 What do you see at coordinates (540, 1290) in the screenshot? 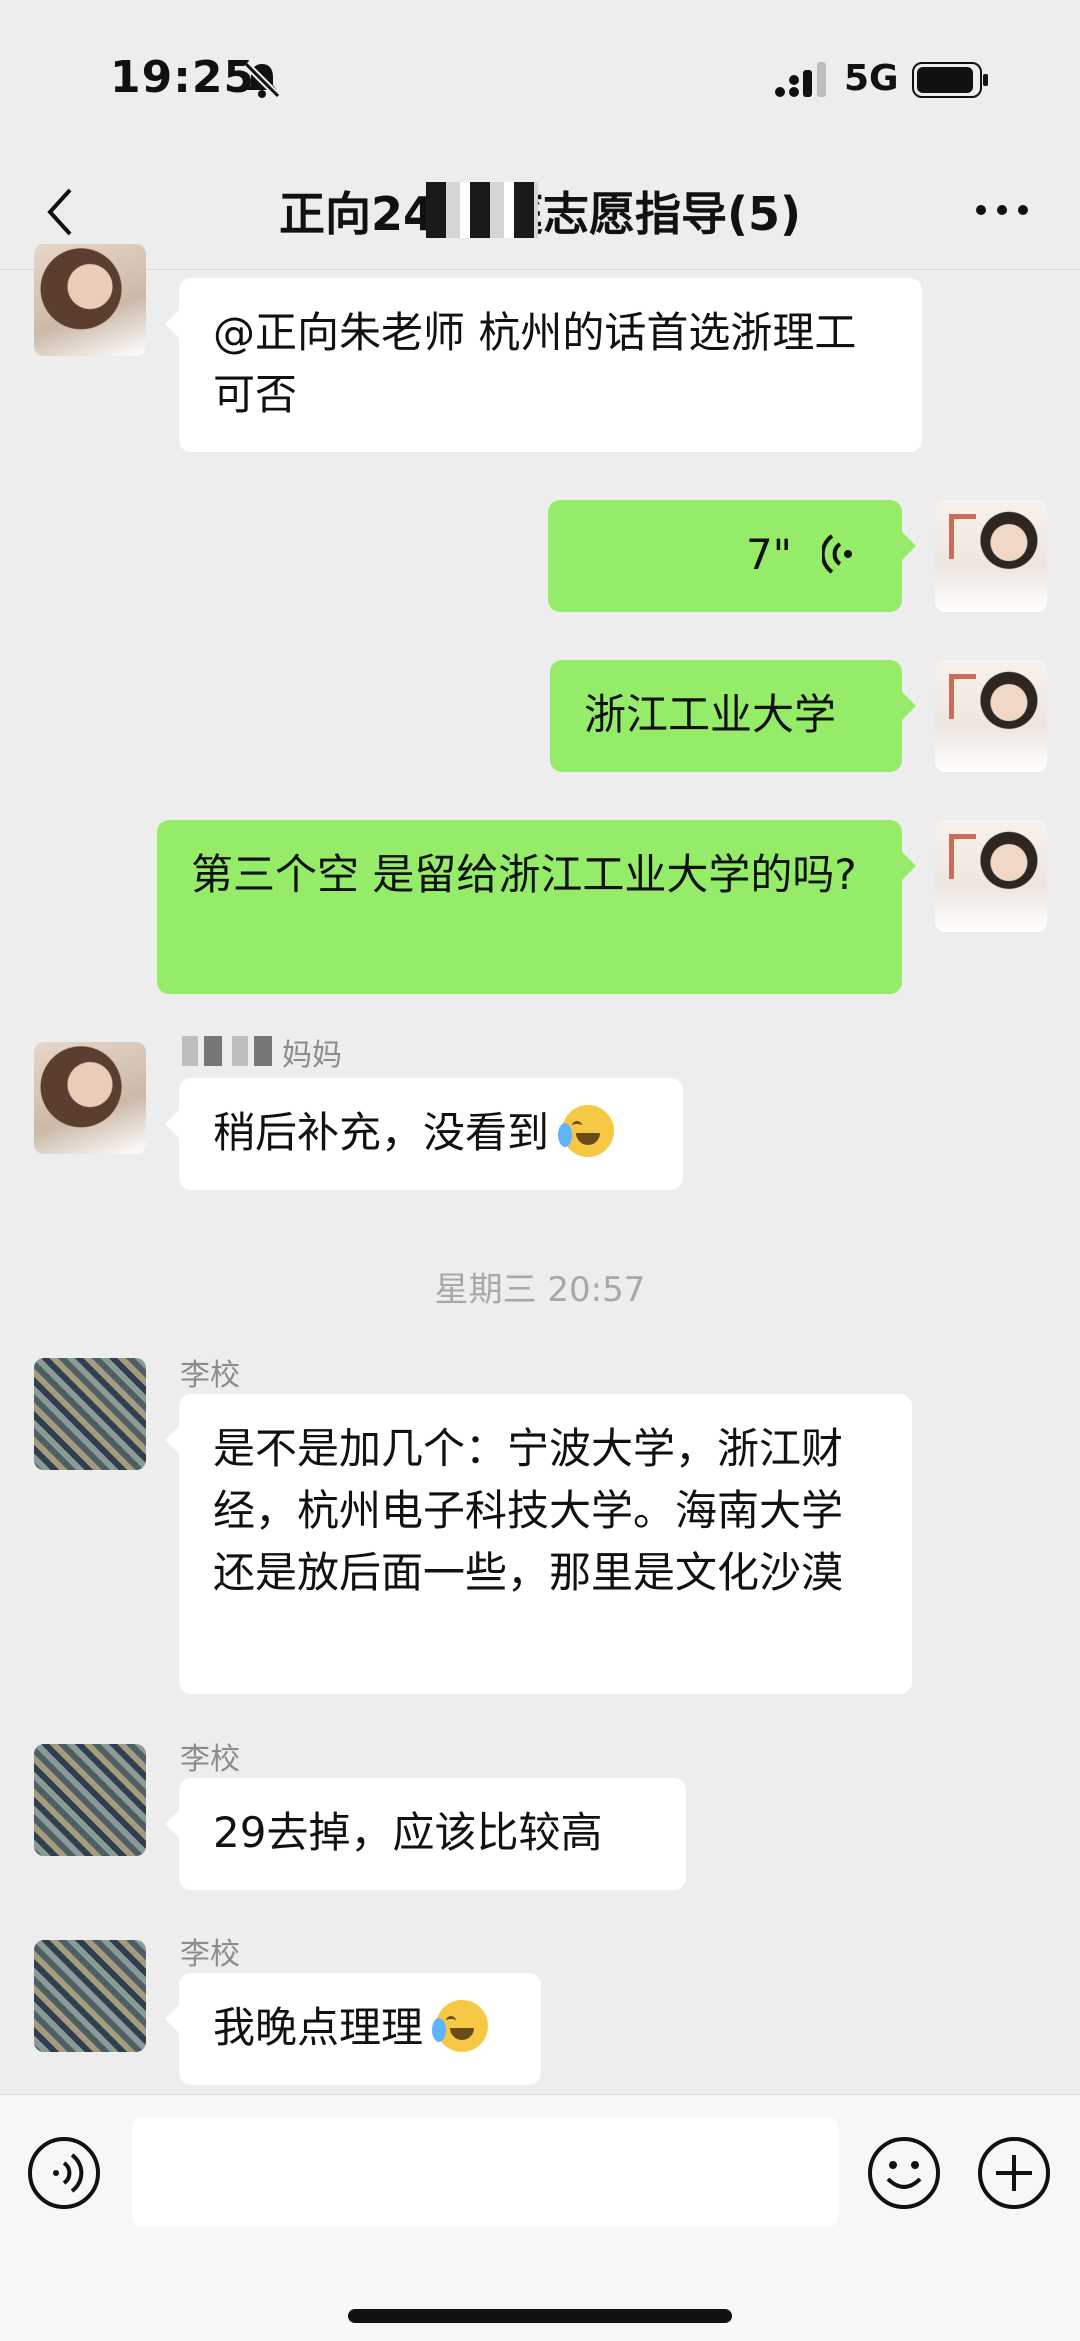
I see `timestamp: 星期三 20:57` at bounding box center [540, 1290].